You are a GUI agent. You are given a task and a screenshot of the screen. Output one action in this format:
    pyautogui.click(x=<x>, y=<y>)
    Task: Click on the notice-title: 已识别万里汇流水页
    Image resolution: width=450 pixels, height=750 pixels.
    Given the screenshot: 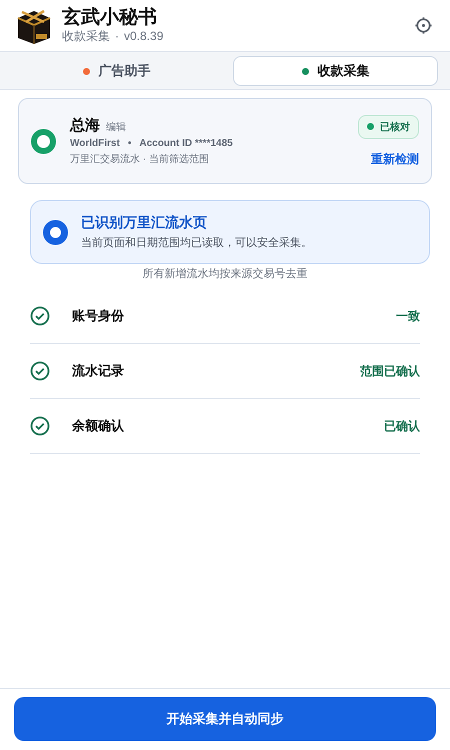 What is the action you would take?
    pyautogui.click(x=144, y=223)
    